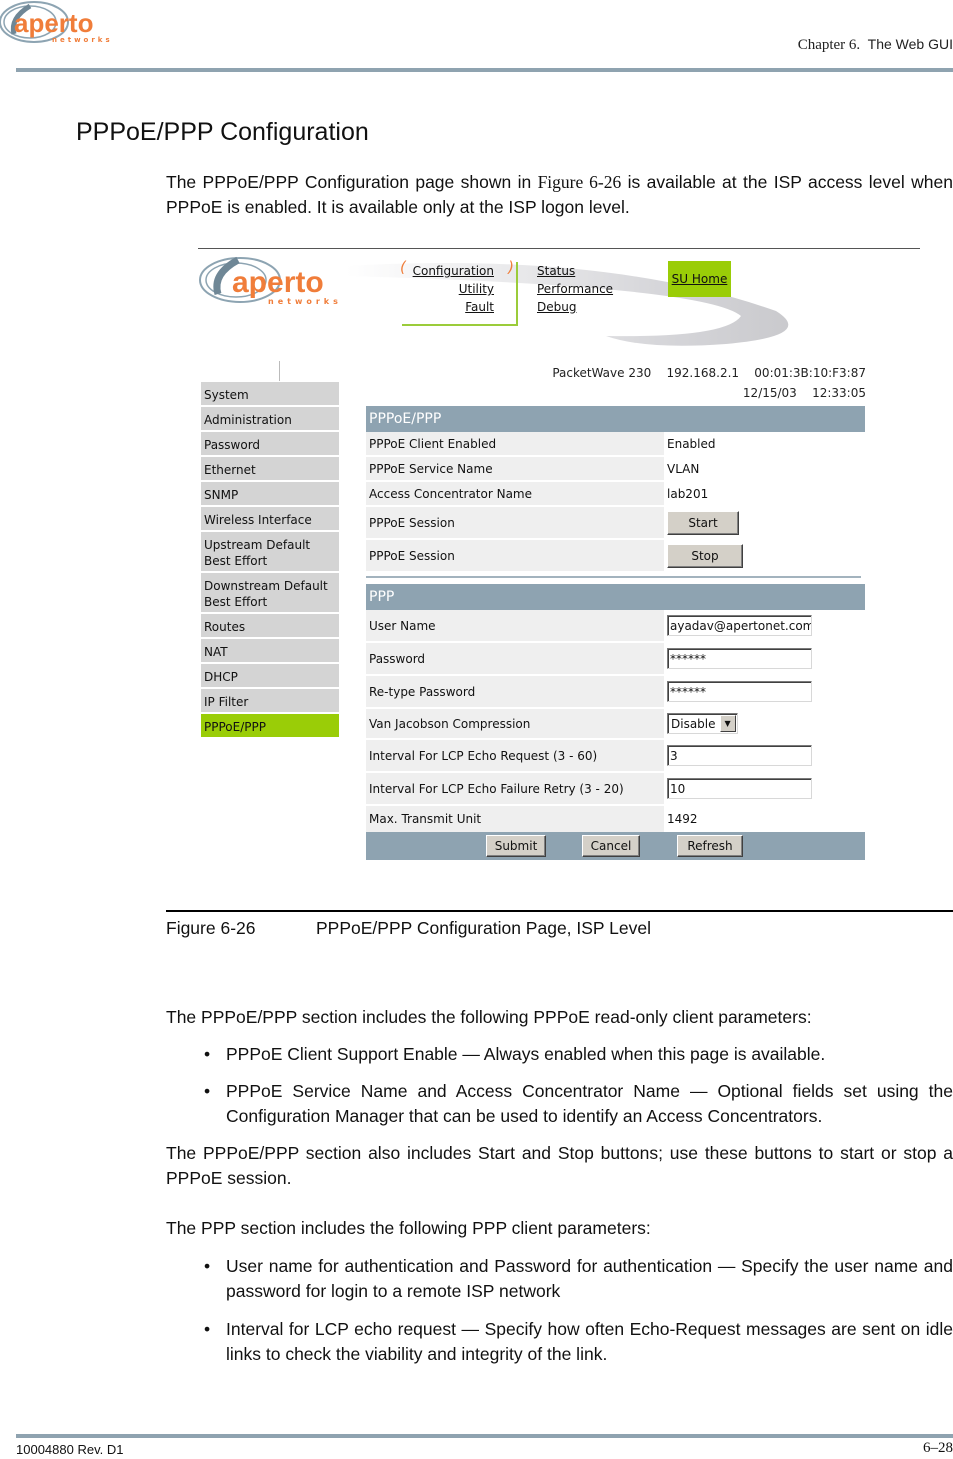  What do you see at coordinates (483, 928) in the screenshot?
I see `figure-caption: PPPoE/PPP Configuration Page, ISP Level` at bounding box center [483, 928].